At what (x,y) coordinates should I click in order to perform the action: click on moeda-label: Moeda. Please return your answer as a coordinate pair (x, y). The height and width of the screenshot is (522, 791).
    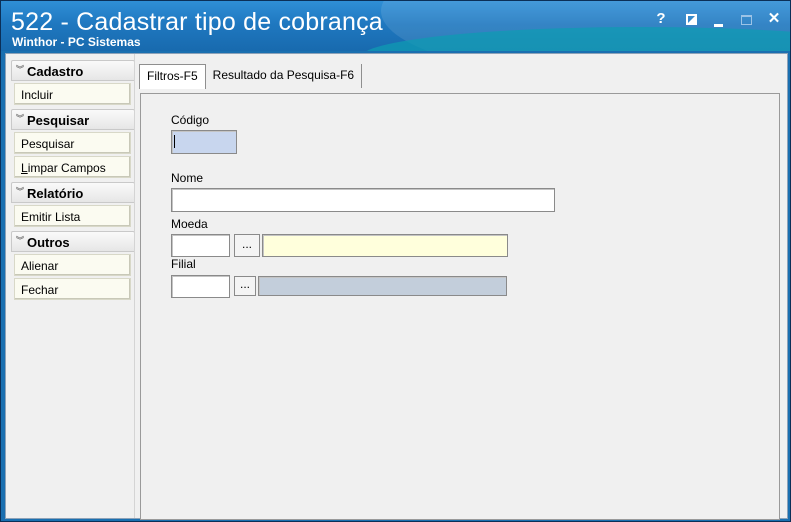
    Looking at the image, I should click on (189, 224).